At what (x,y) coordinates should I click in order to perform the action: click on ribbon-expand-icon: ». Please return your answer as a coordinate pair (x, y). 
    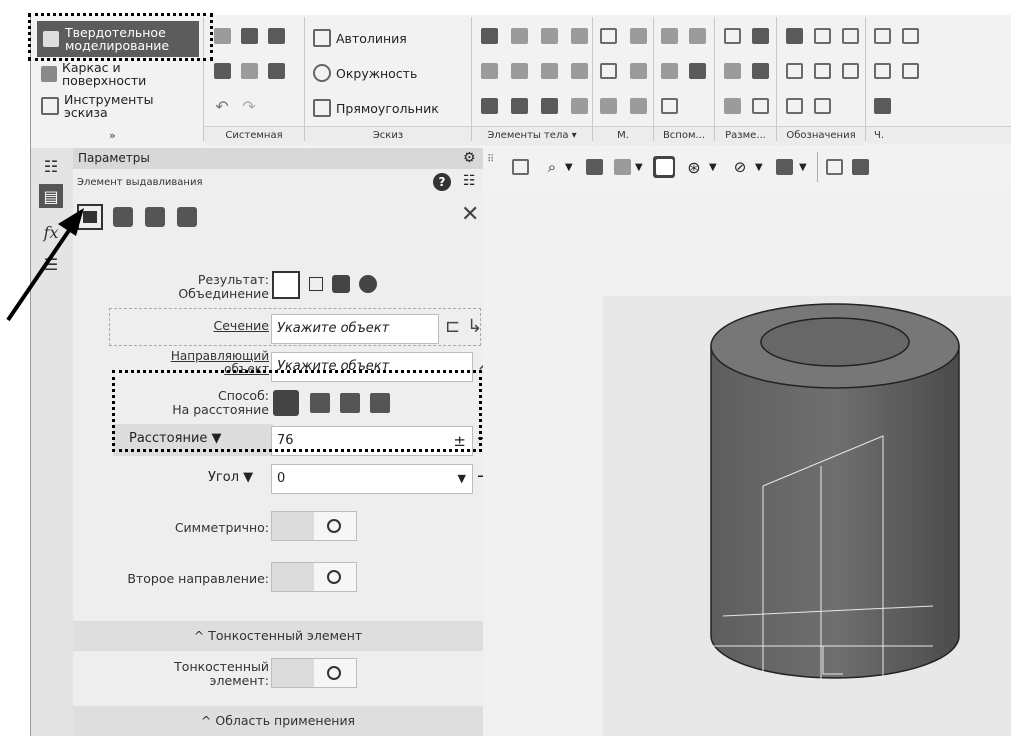
    Looking at the image, I should click on (112, 135).